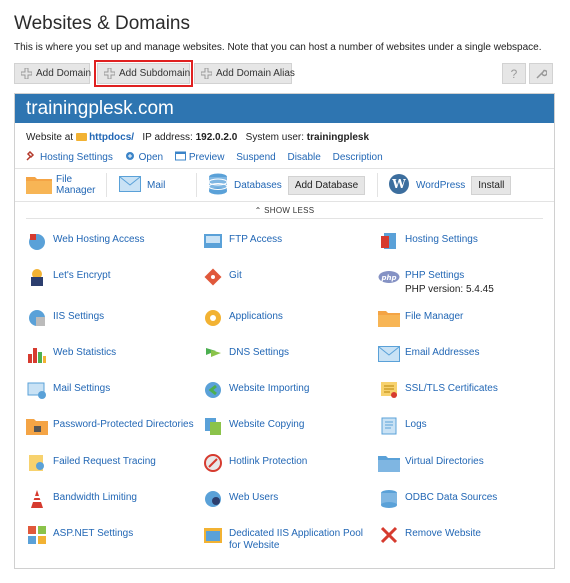 This screenshot has width=570, height=583. I want to click on tool-label: Password-Protected Directories, so click(123, 424).